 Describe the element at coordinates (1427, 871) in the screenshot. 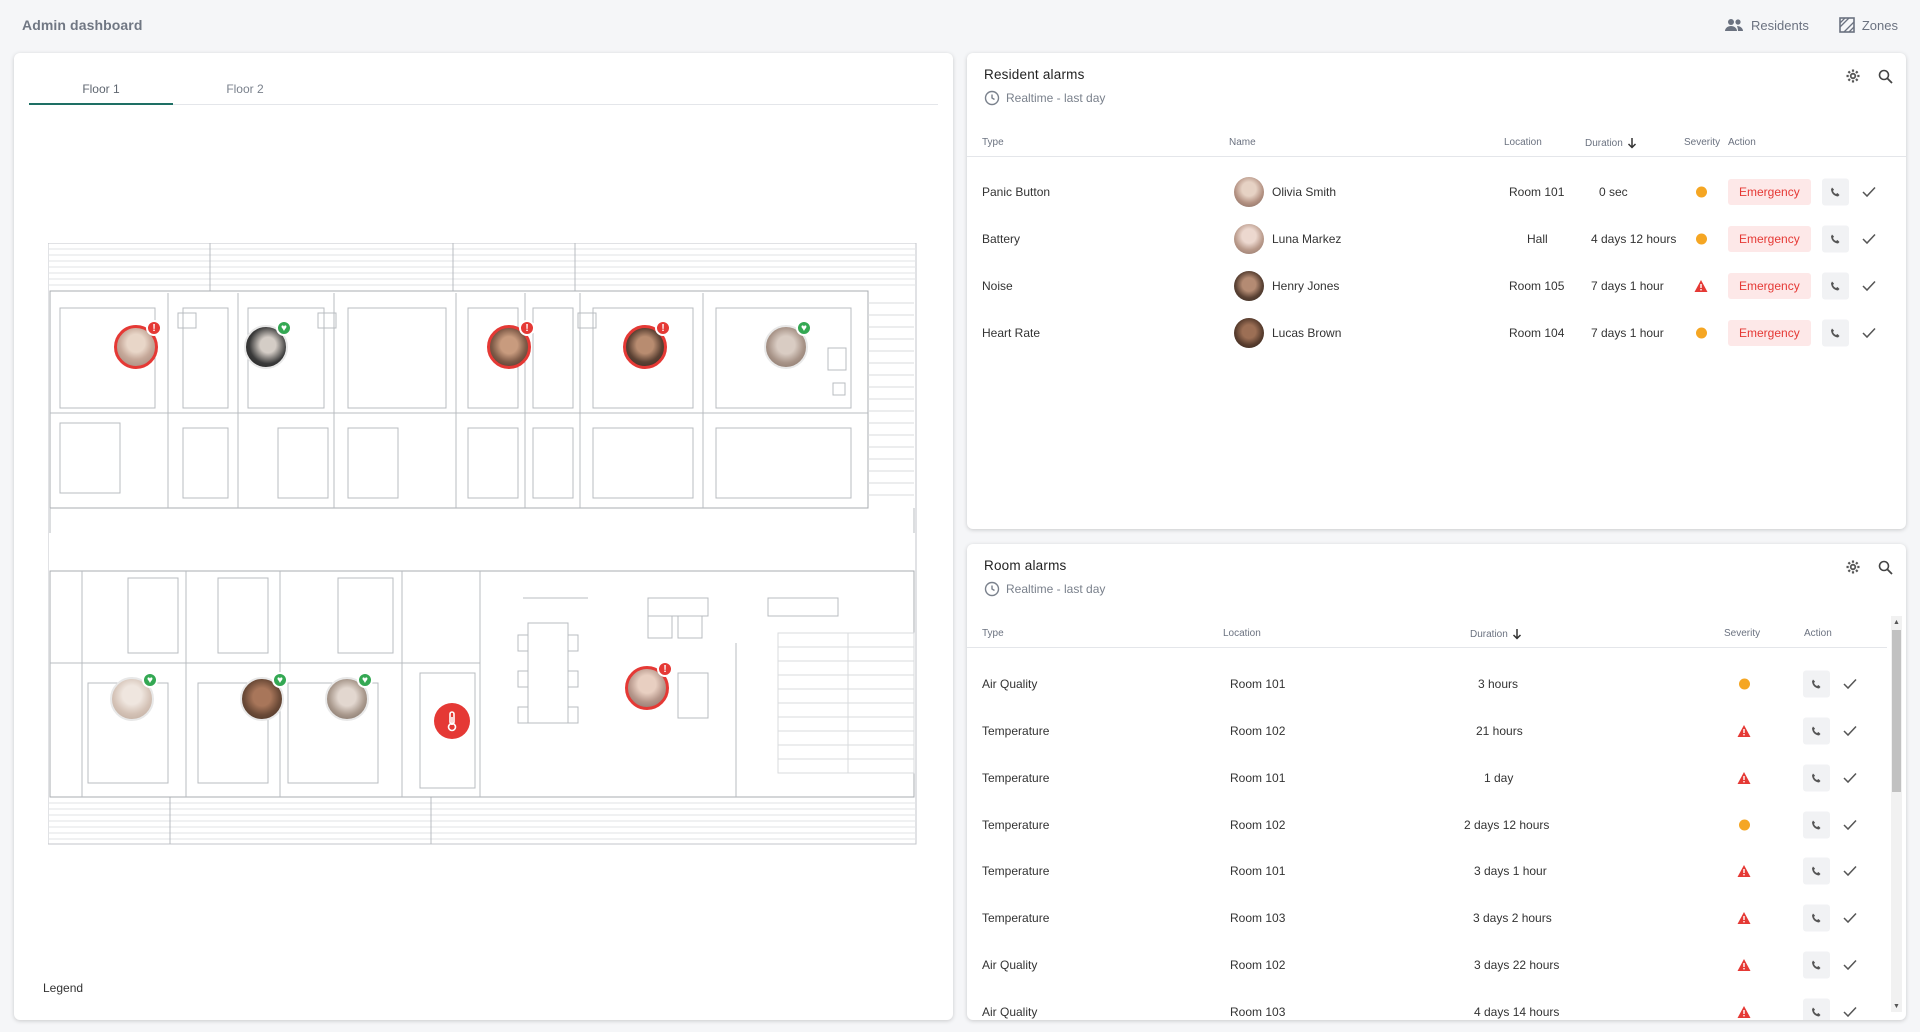

I see `table-row: Temperature Room 101 3 days 1 hour` at that location.